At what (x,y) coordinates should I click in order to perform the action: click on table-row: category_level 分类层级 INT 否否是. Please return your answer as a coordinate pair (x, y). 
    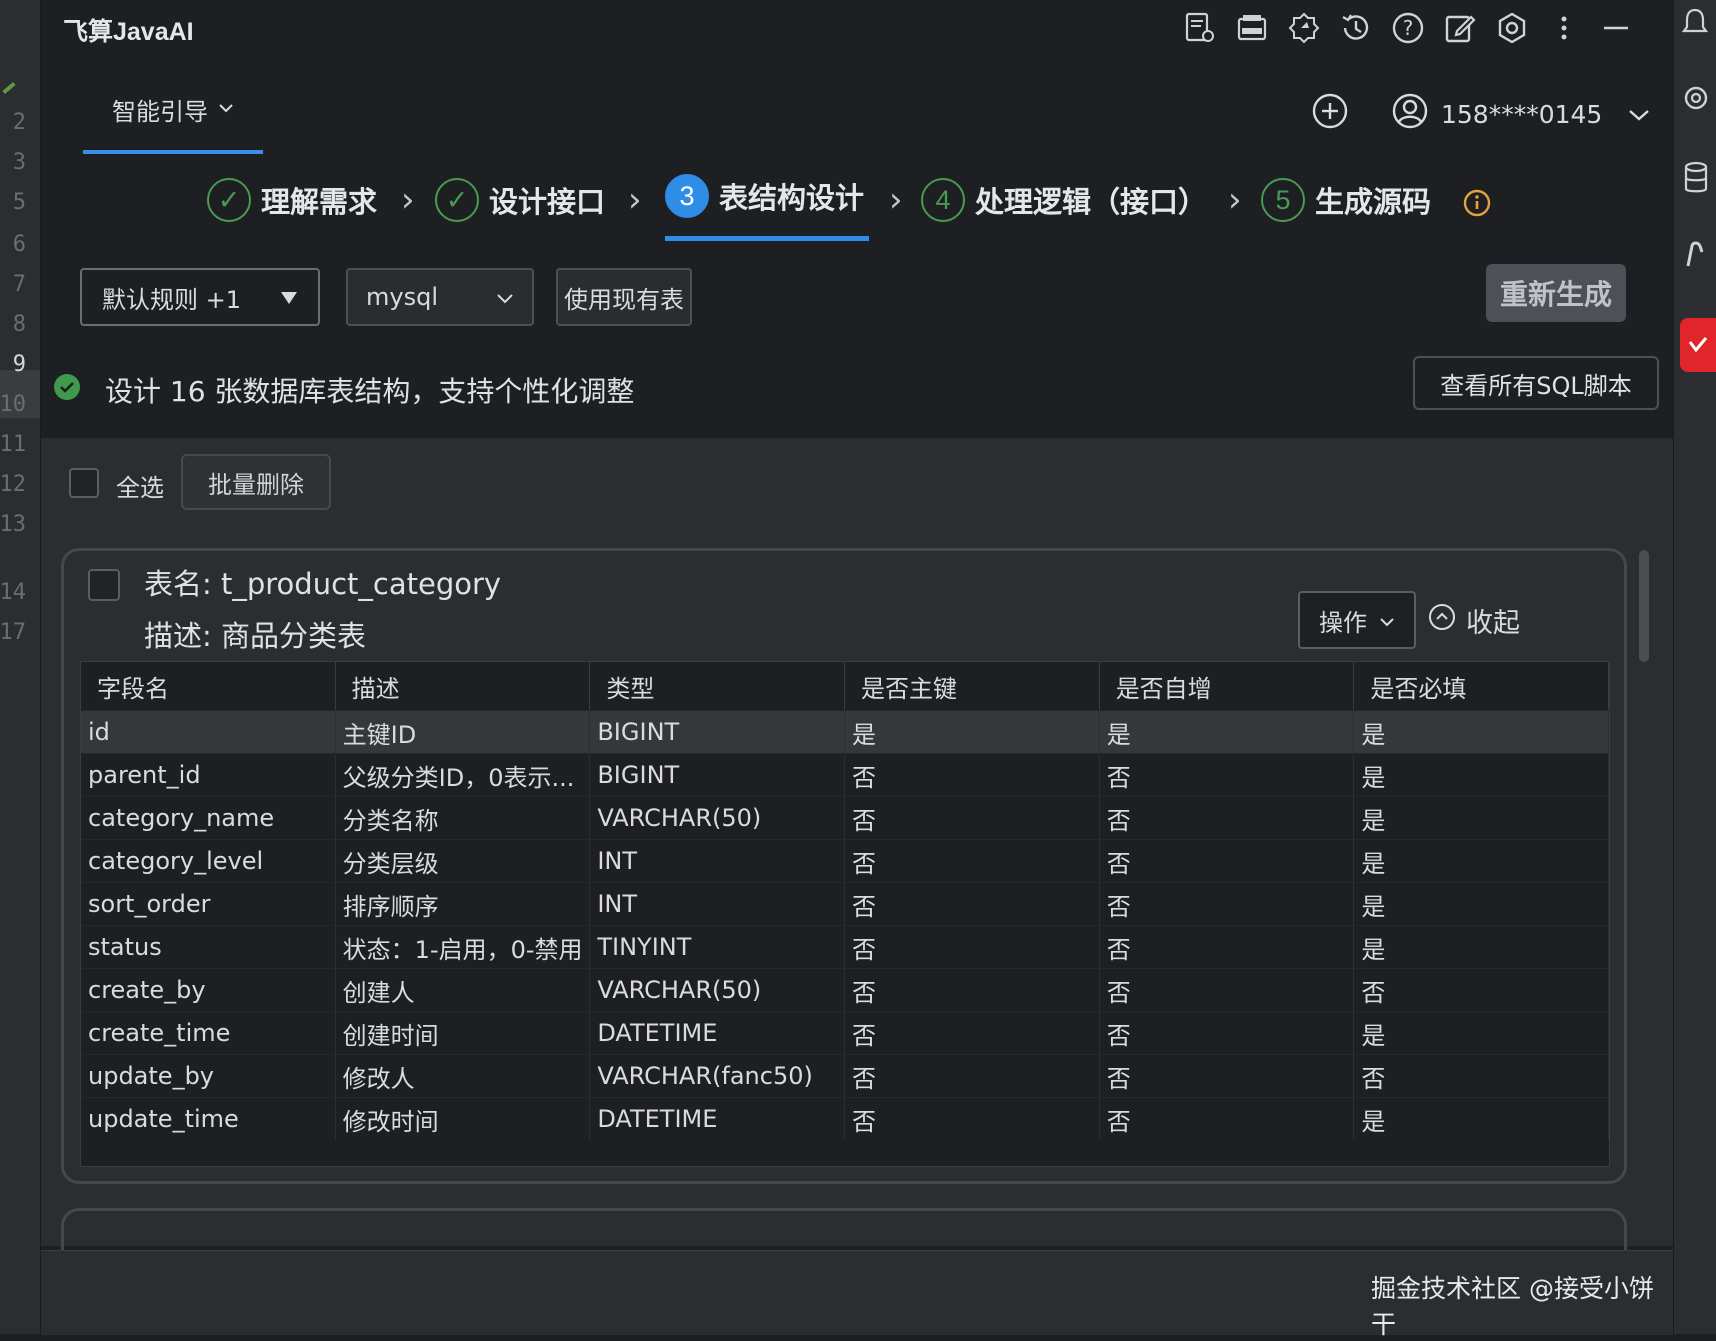
    Looking at the image, I should click on (845, 860).